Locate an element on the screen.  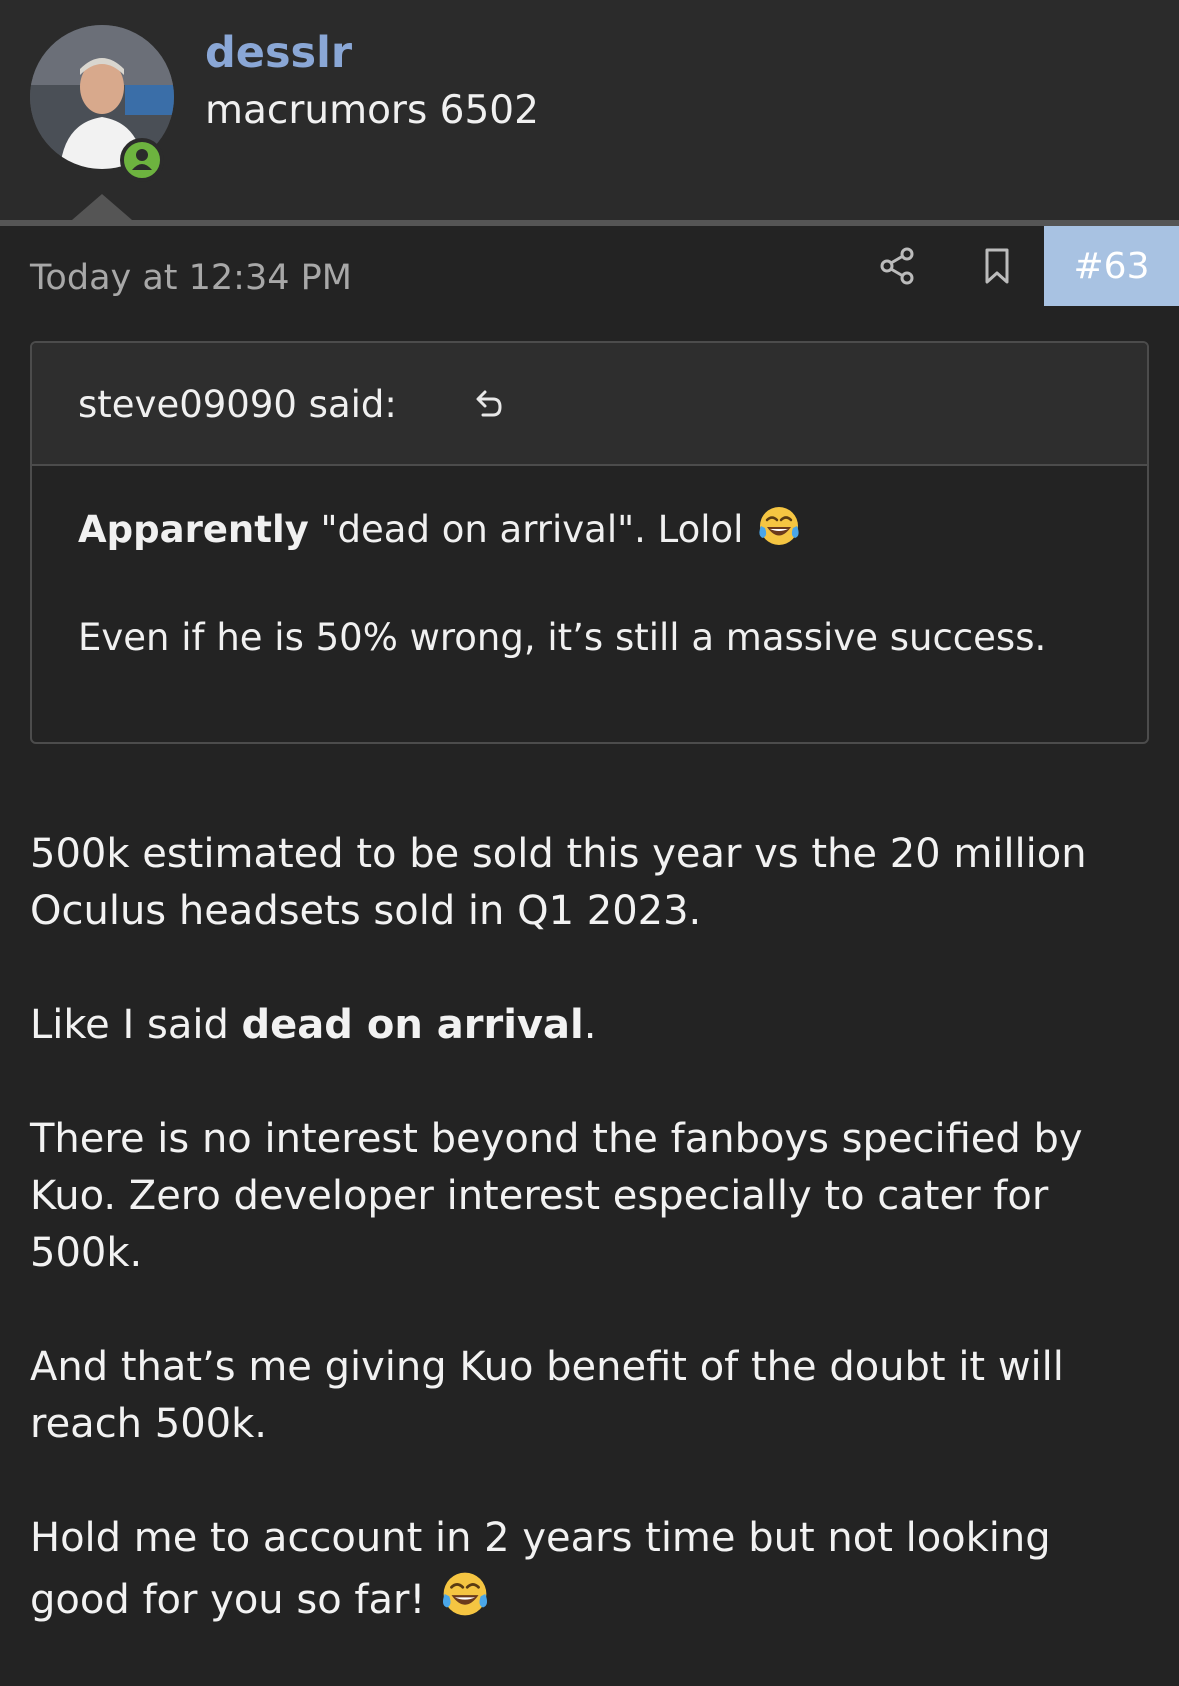
header-divider is located at coordinates (589, 223).